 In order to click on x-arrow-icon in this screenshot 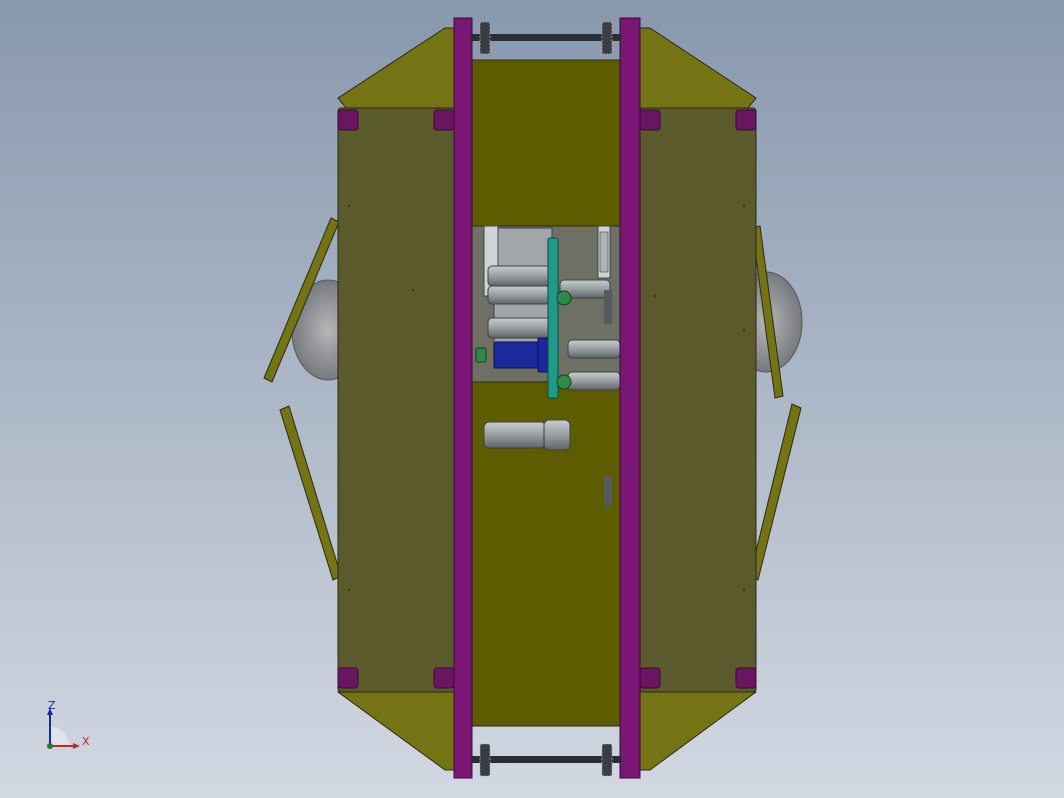, I will do `click(76, 746)`.